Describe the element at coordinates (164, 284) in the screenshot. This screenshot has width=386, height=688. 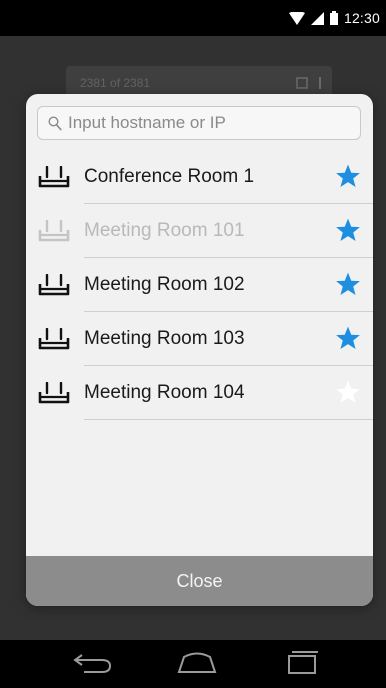
I see `host-label: Meeting Room 102` at that location.